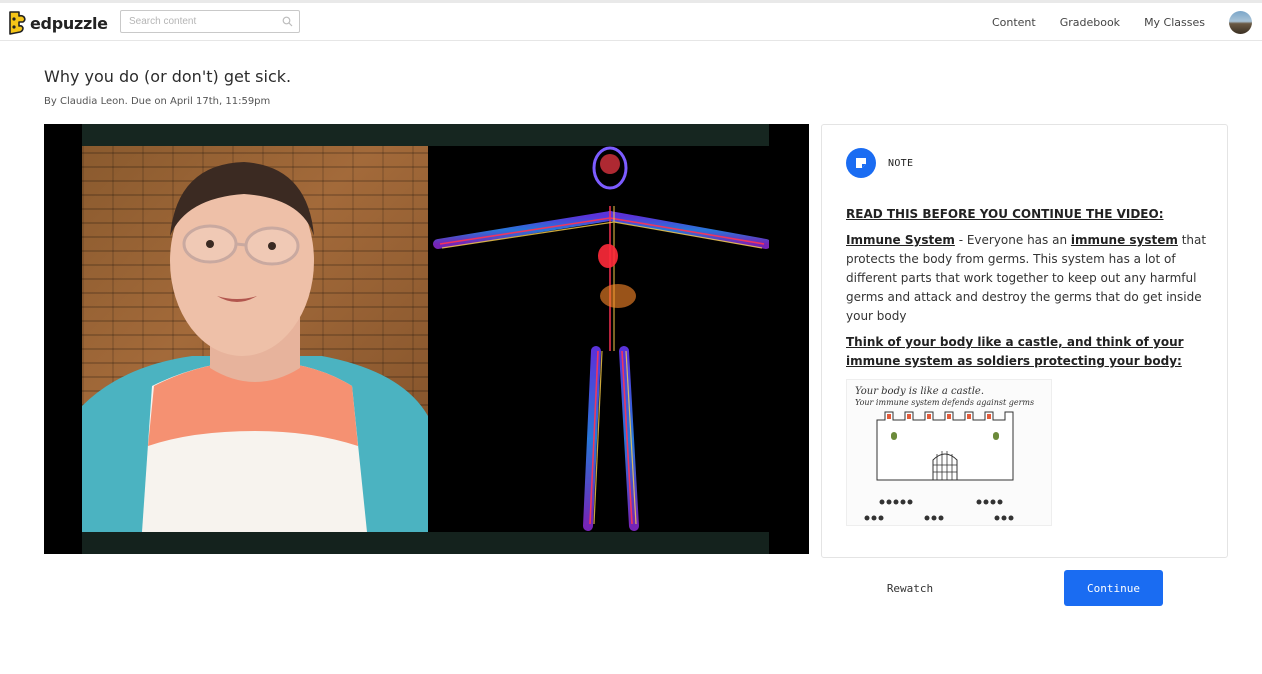 This screenshot has height=674, width=1262. What do you see at coordinates (910, 588) in the screenshot?
I see `rewatch-button: Rewatch` at bounding box center [910, 588].